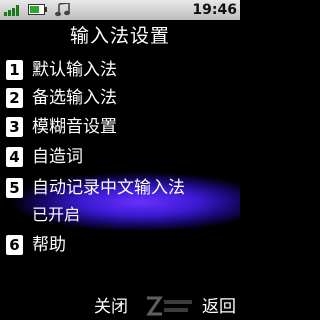 The image size is (320, 320). I want to click on page-title: 输入法设置, so click(119, 36).